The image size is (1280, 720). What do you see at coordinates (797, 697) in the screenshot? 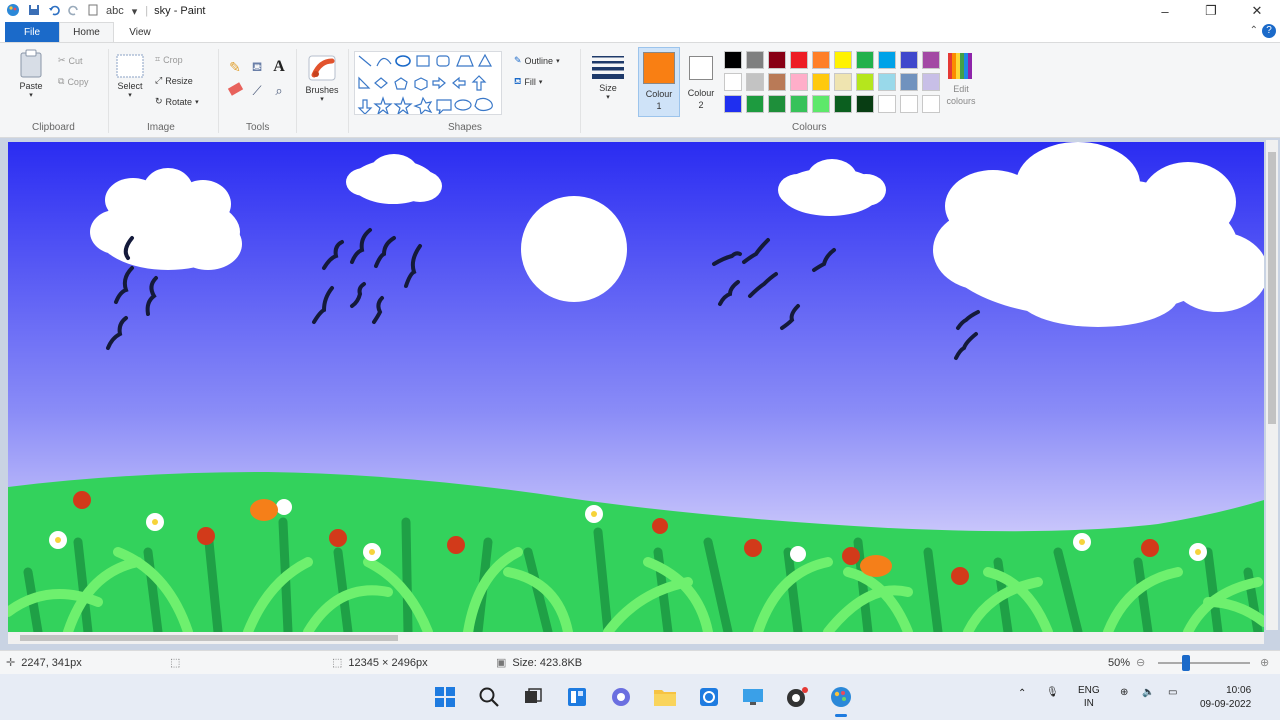
I see `chrome-icon` at bounding box center [797, 697].